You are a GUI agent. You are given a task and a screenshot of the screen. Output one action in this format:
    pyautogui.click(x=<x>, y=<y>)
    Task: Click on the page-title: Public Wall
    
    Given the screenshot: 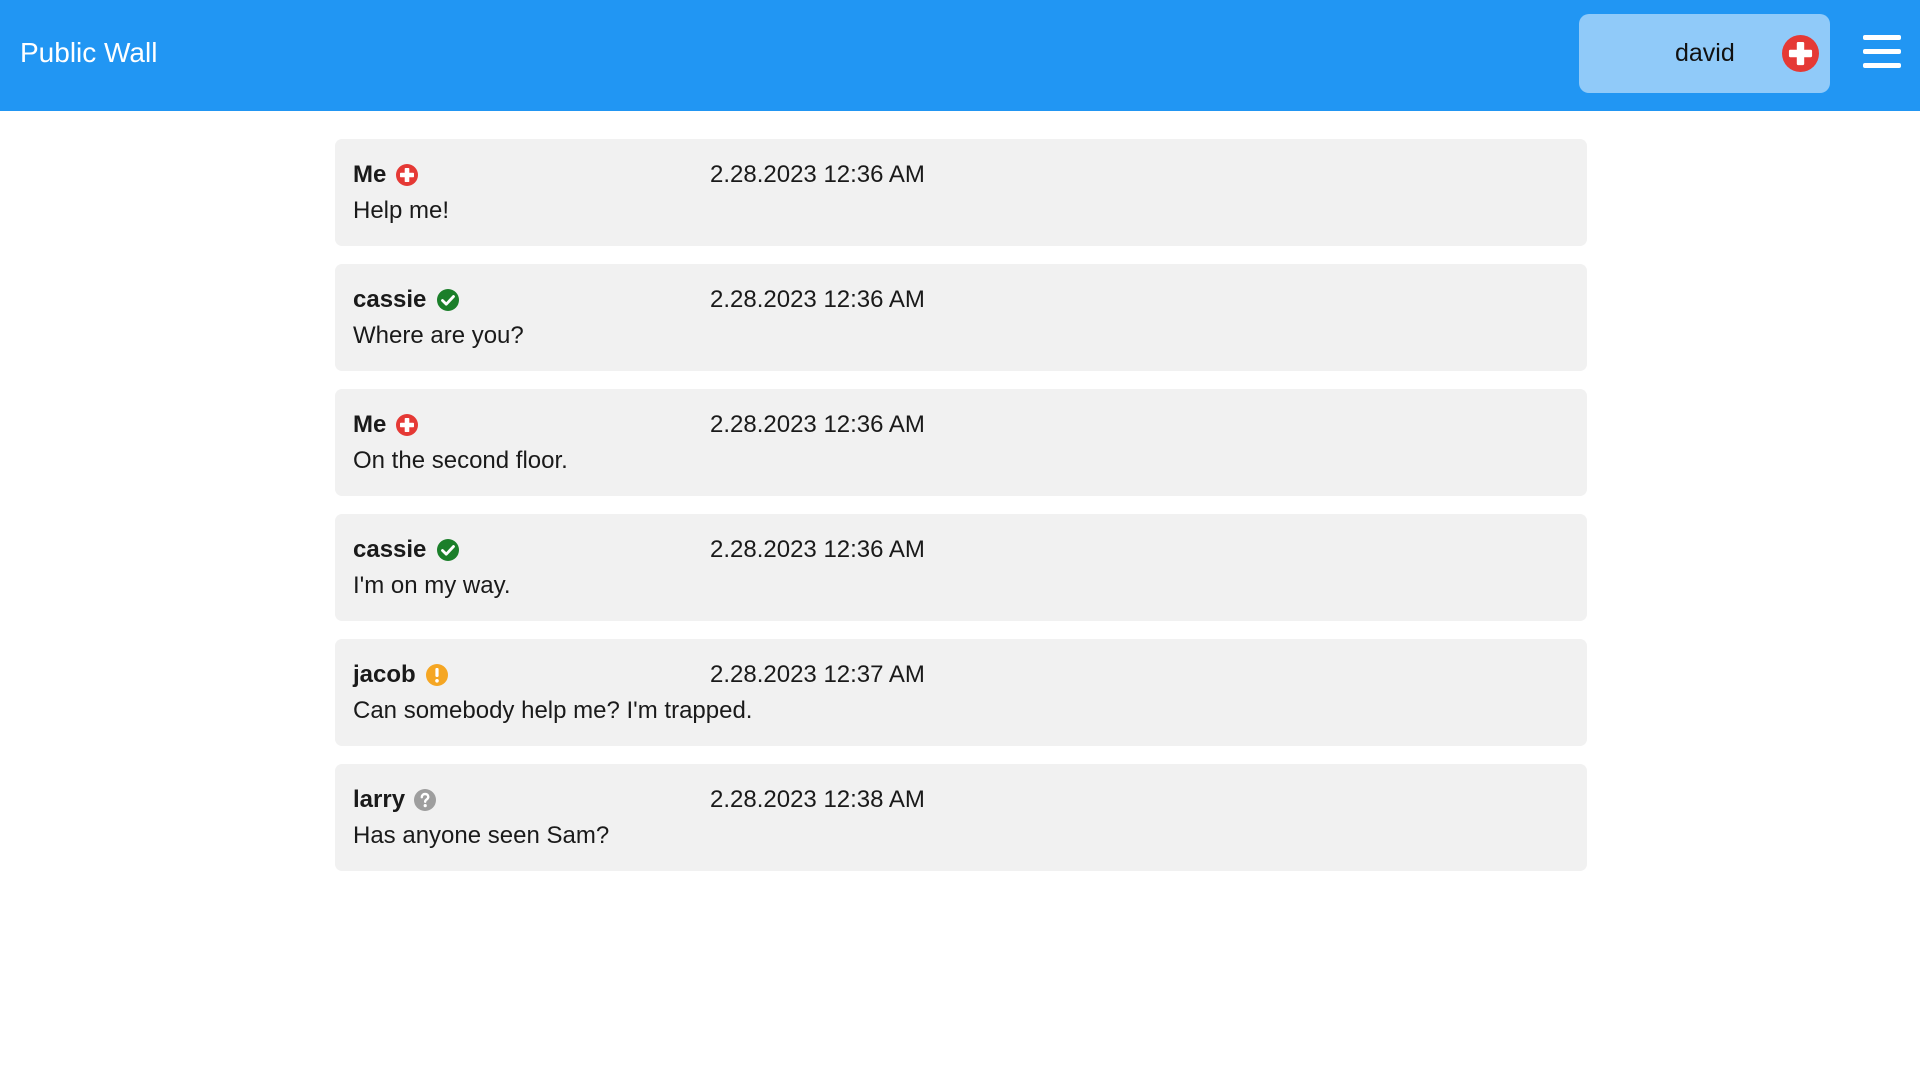 What is the action you would take?
    pyautogui.click(x=89, y=52)
    